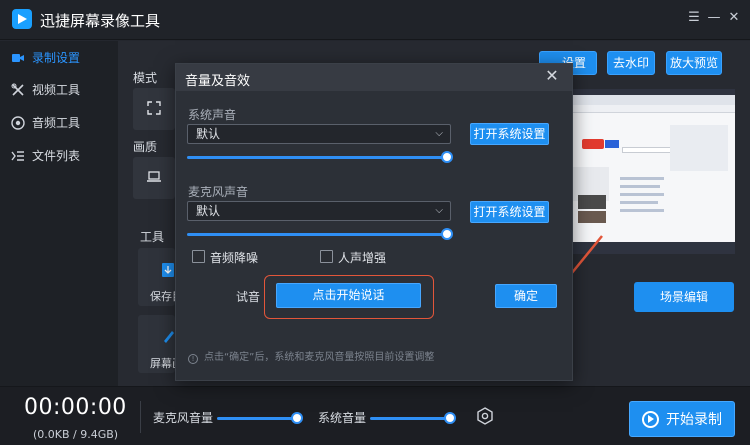 This screenshot has width=750, height=445. I want to click on mic-volume-label: 麦克风音量, so click(183, 418).